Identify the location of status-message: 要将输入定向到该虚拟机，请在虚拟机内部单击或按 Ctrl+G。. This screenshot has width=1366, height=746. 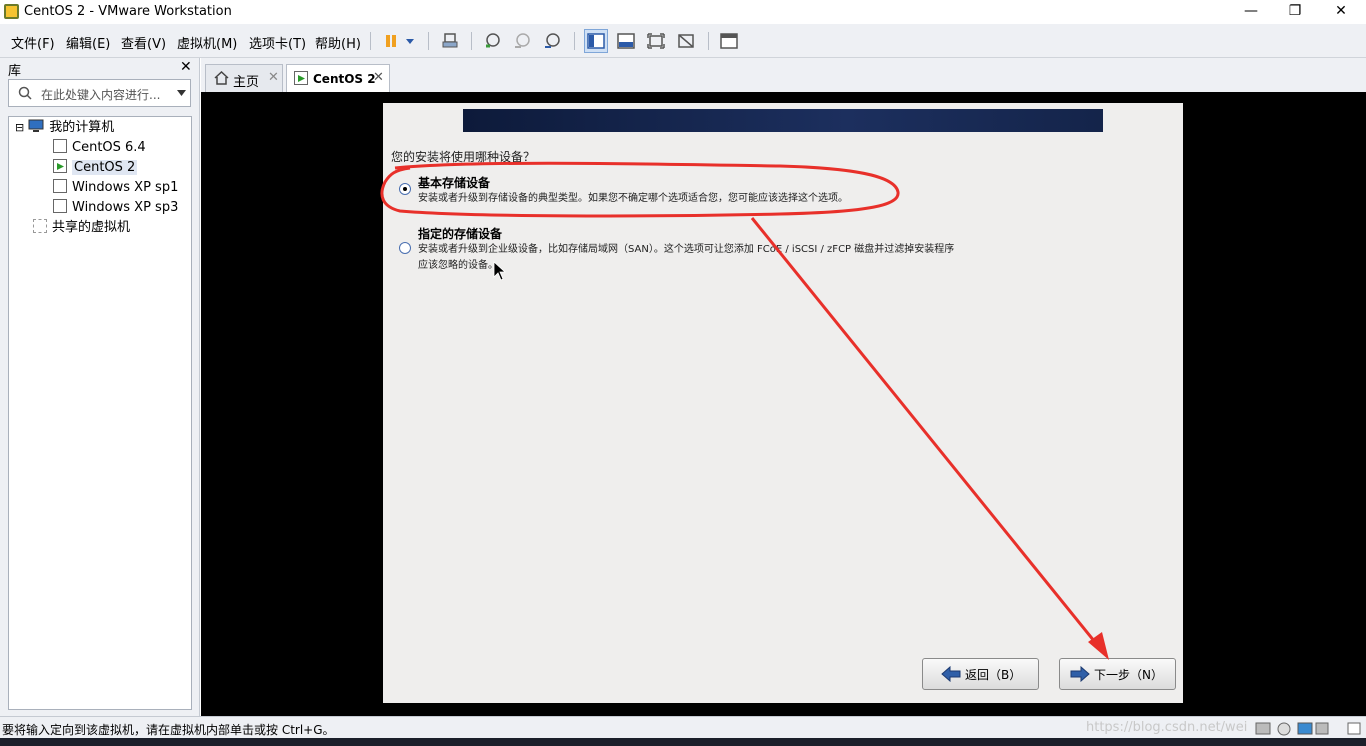
(168, 730).